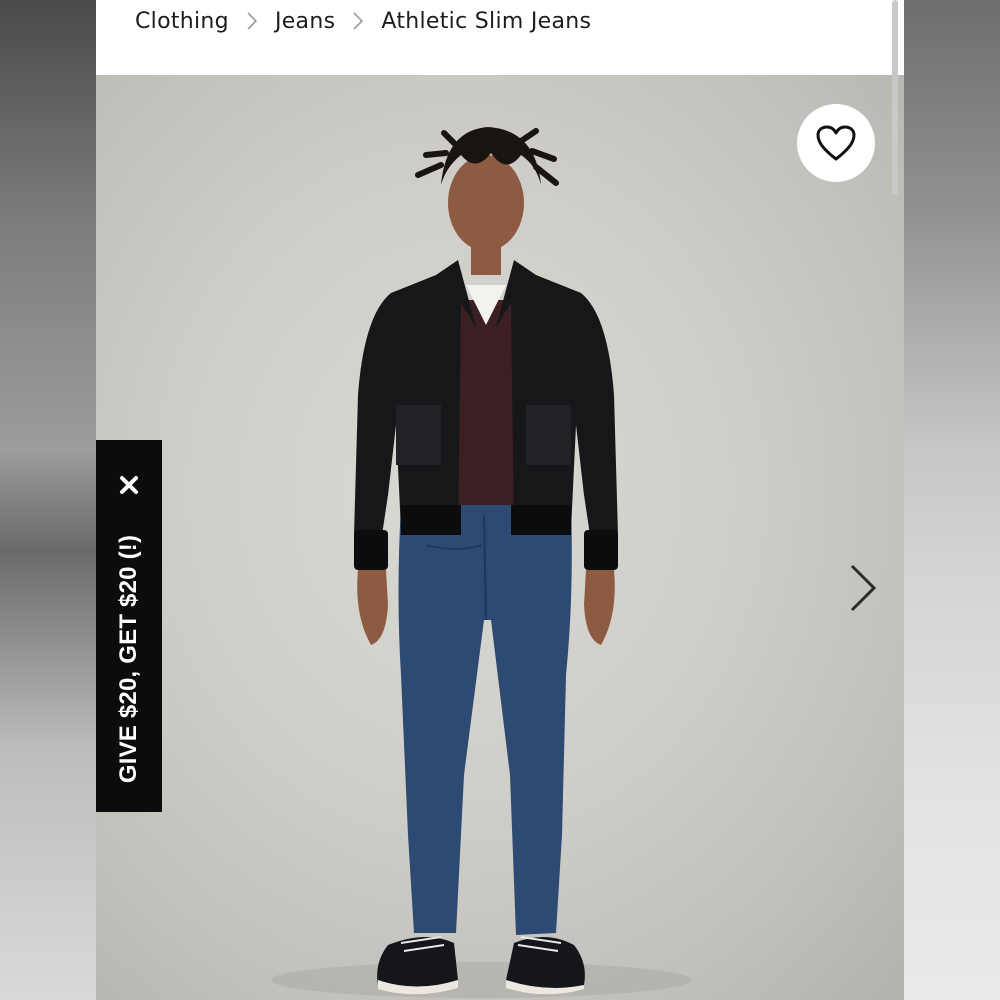 Image resolution: width=1000 pixels, height=1000 pixels. I want to click on next-image-button, so click(863, 588).